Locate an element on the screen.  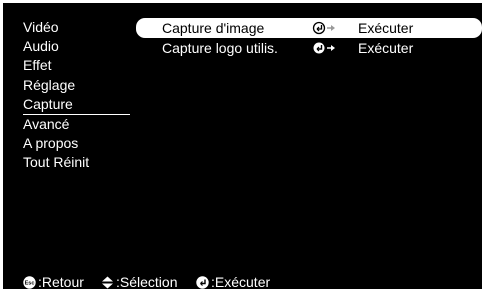
esc-icon: Esc is located at coordinates (29, 282).